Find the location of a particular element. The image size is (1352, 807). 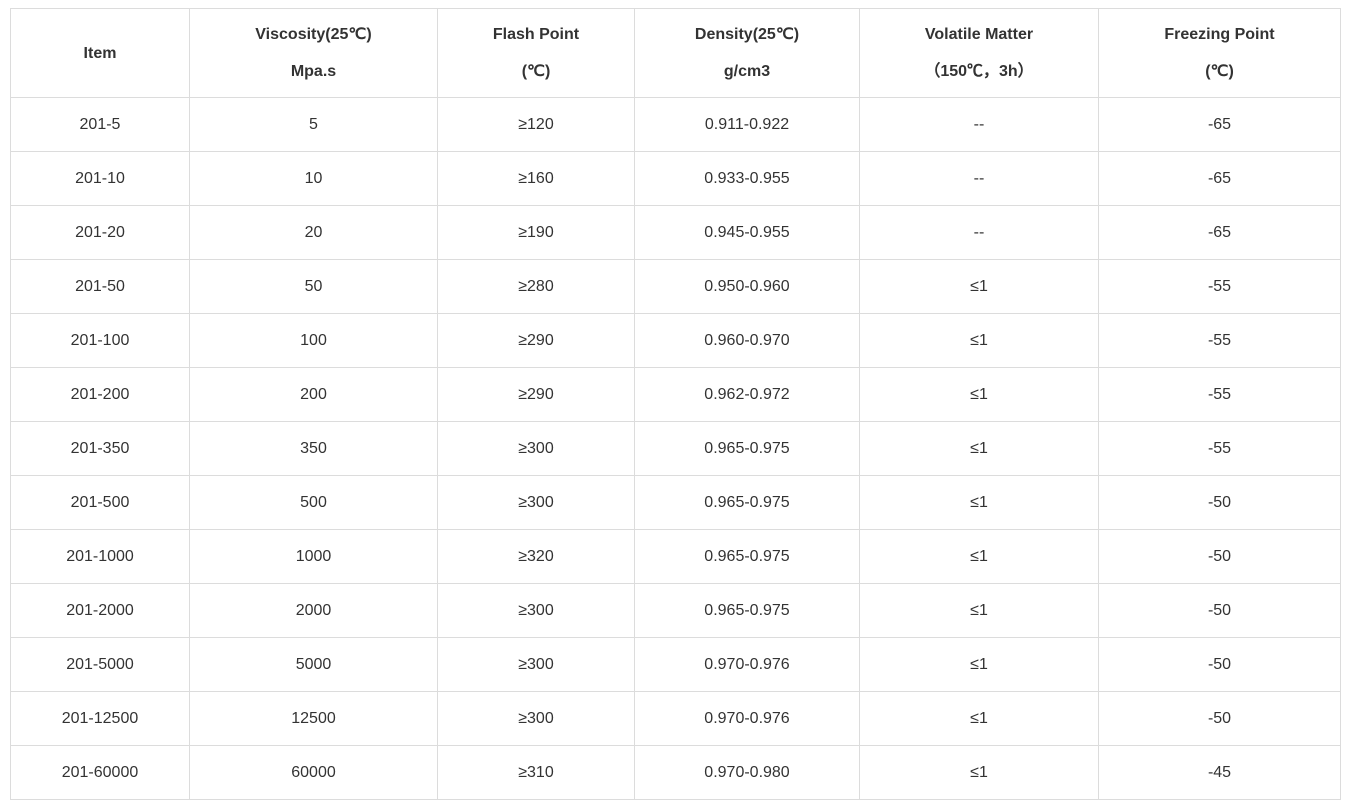

header-item: Item is located at coordinates (100, 53).